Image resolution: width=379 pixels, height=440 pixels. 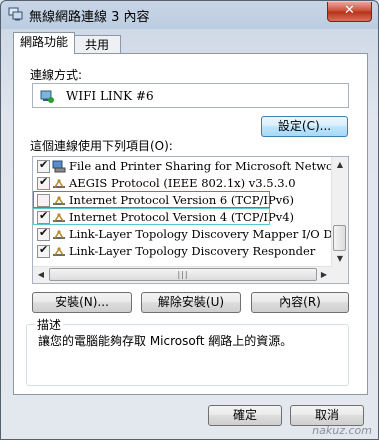 What do you see at coordinates (110, 96) in the screenshot?
I see `adapter-name: WIFI LINK #6` at bounding box center [110, 96].